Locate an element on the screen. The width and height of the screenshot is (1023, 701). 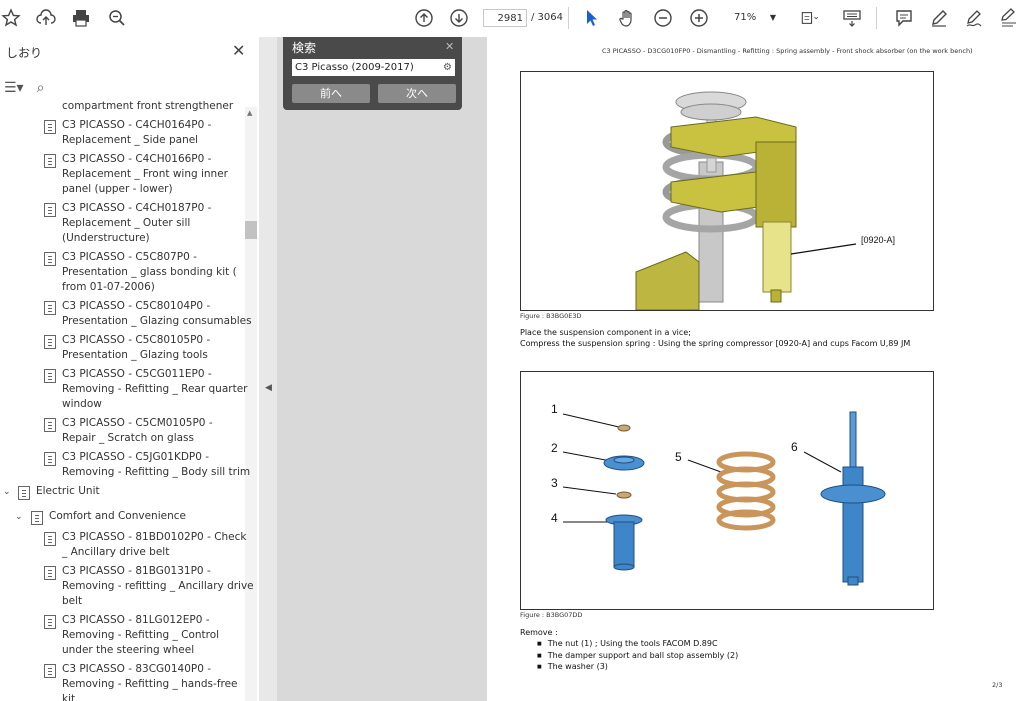
bookmark-line: Presentation _ glass bonding kit ( is located at coordinates (149, 272).